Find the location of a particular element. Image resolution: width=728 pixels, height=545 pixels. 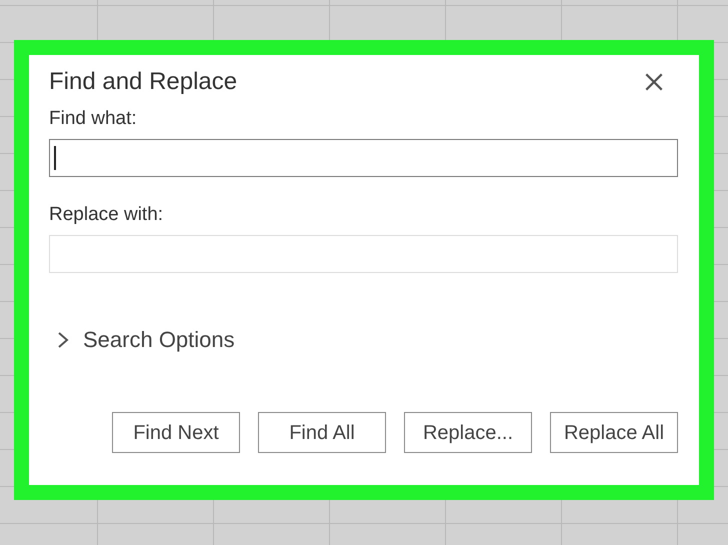

input-field is located at coordinates (363, 158).